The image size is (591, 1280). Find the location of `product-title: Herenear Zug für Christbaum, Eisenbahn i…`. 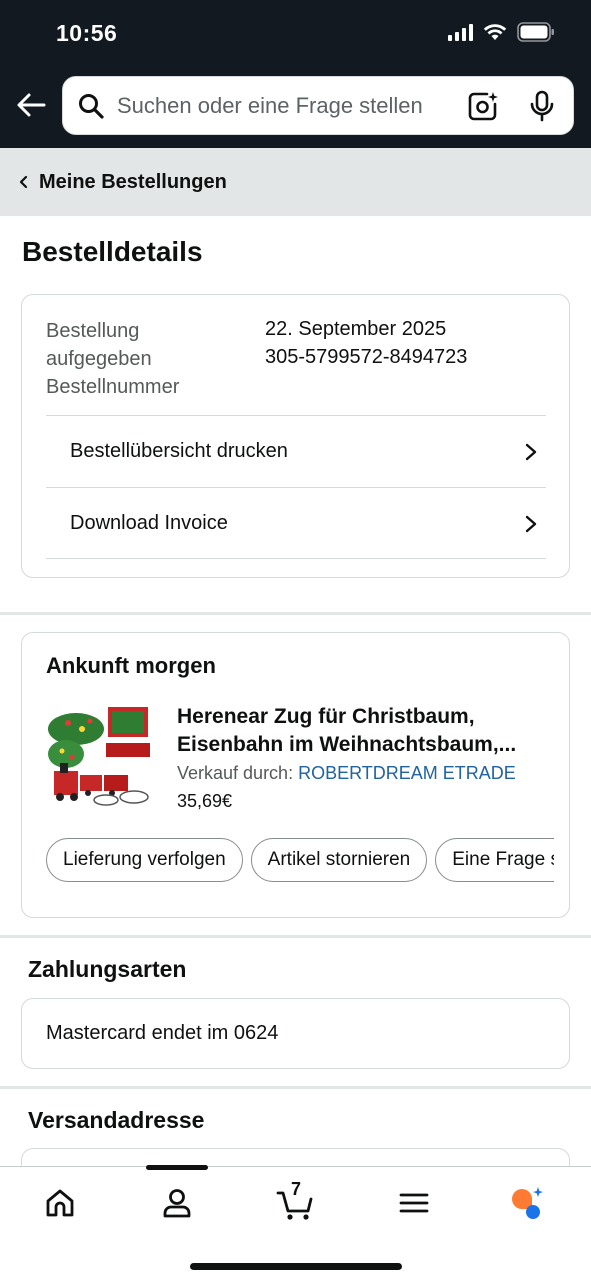

product-title: Herenear Zug für Christbaum, Eisenbahn i… is located at coordinates (362, 731).